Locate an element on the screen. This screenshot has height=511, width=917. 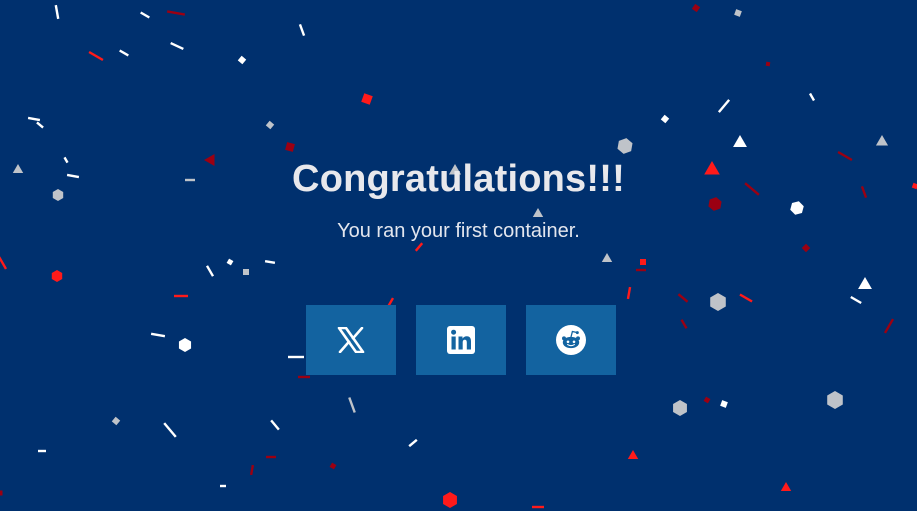
share-x-button is located at coordinates (351, 340).